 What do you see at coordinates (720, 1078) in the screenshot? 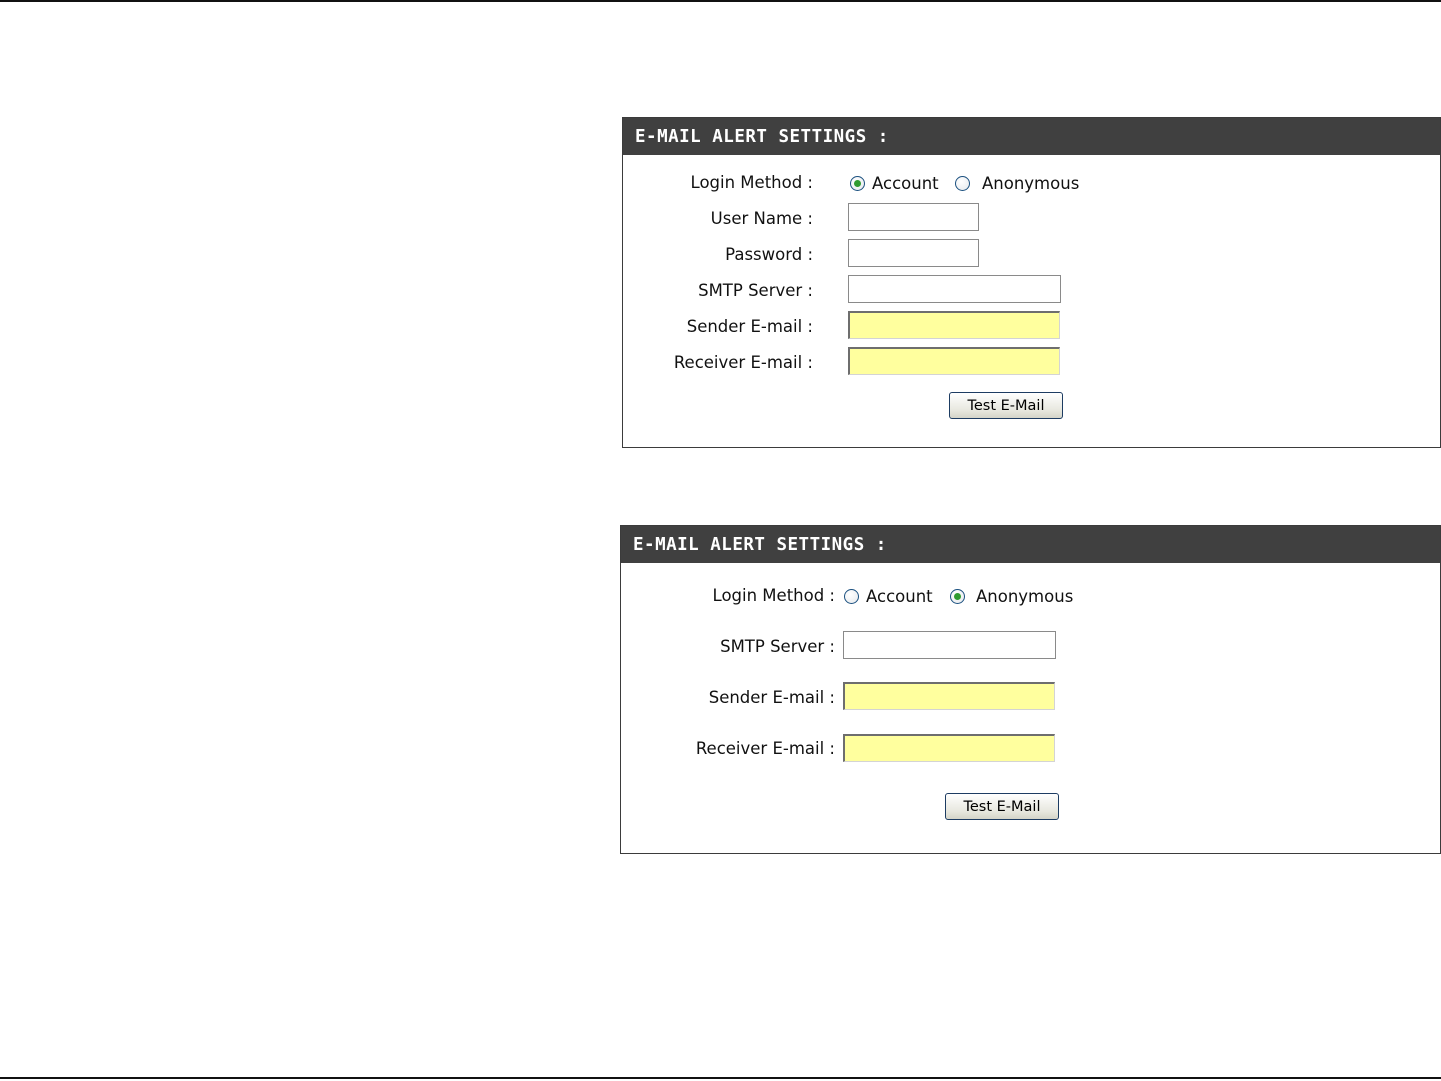
I see `bottom-rule` at bounding box center [720, 1078].